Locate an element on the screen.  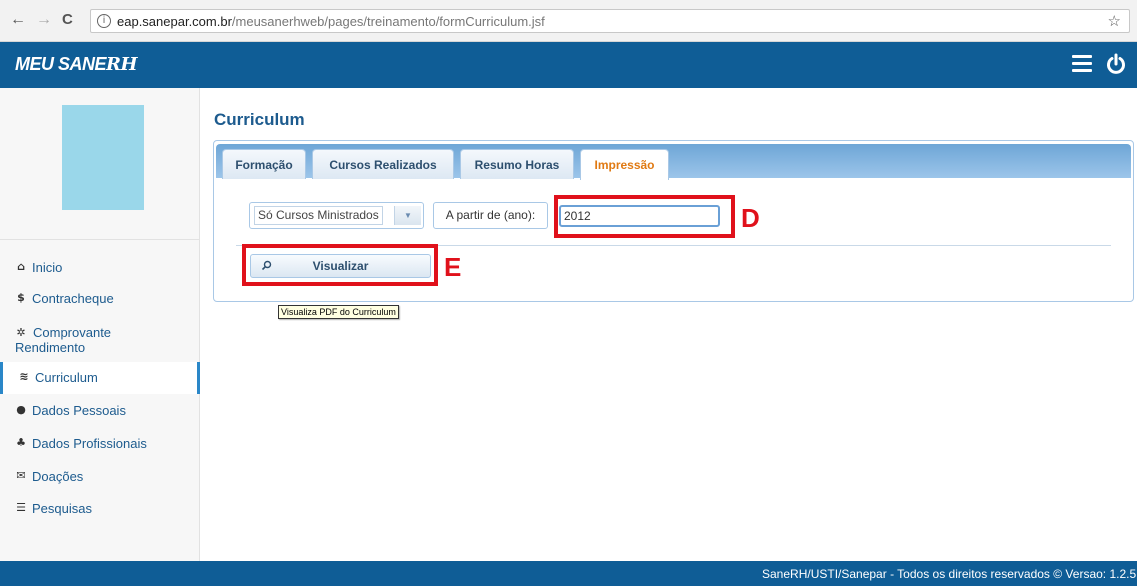
app-logo: MEU SANERH is located at coordinates (76, 64).